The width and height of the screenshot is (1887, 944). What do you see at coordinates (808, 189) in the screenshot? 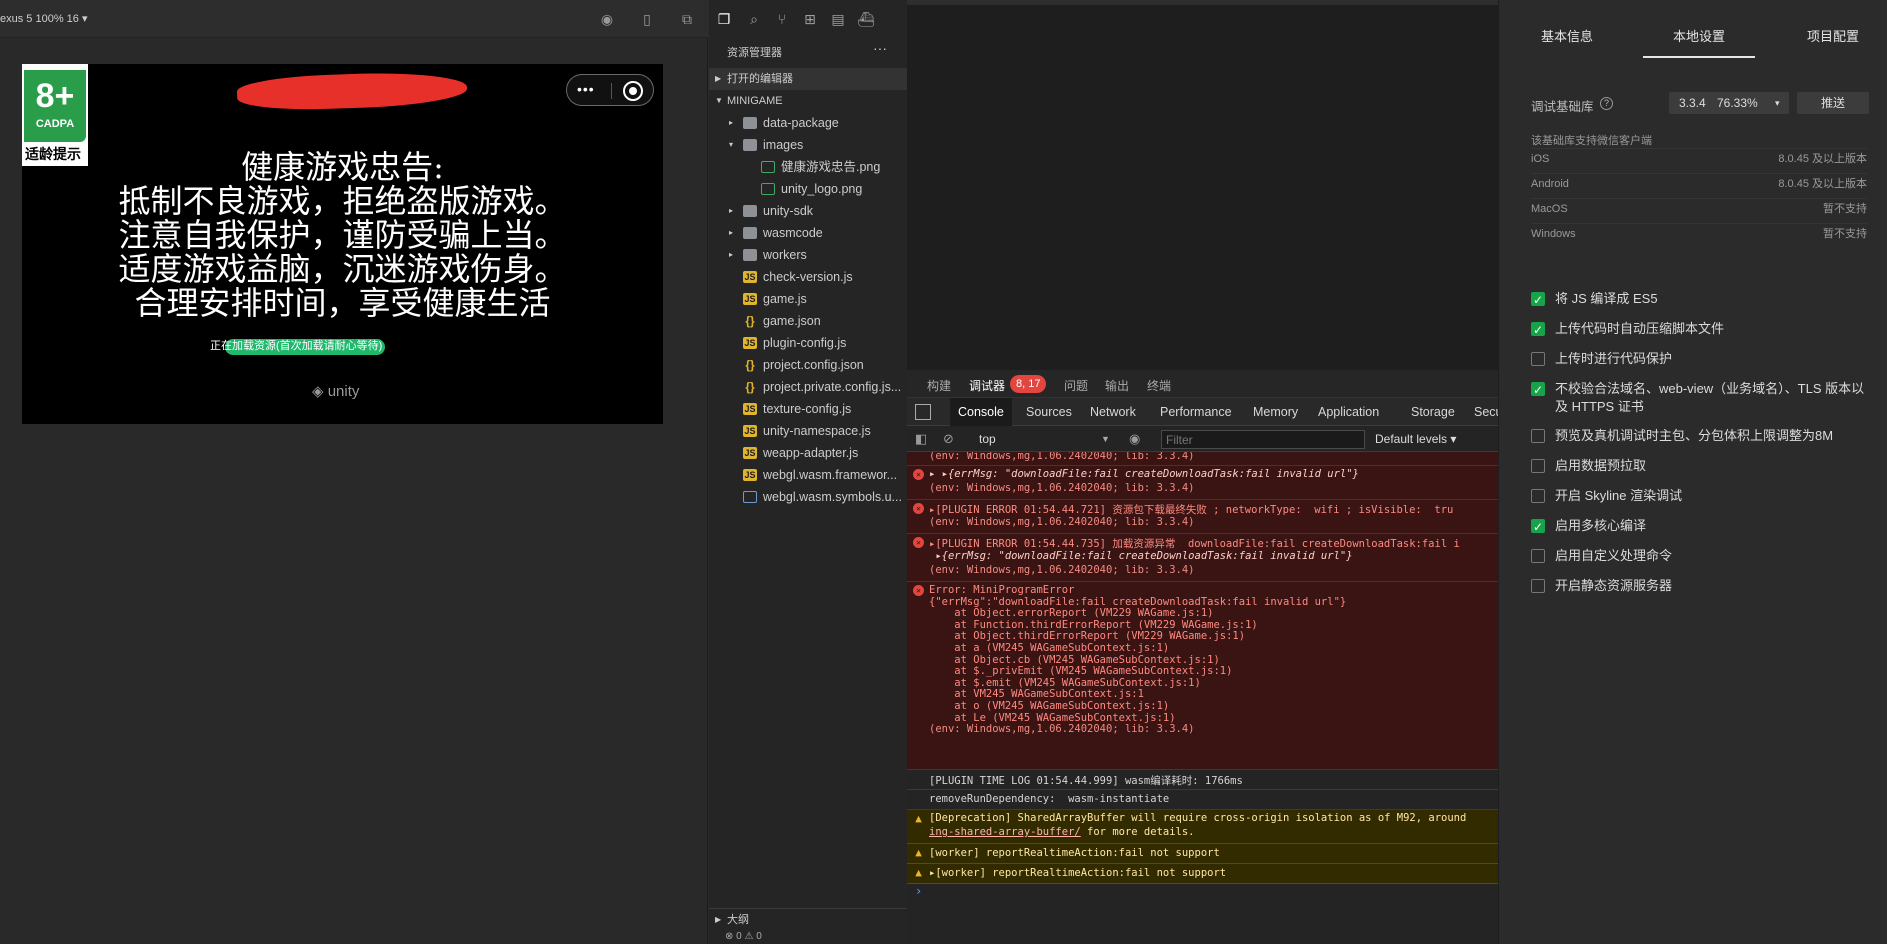
I see `file-tree-item: unity_logo.png` at bounding box center [808, 189].